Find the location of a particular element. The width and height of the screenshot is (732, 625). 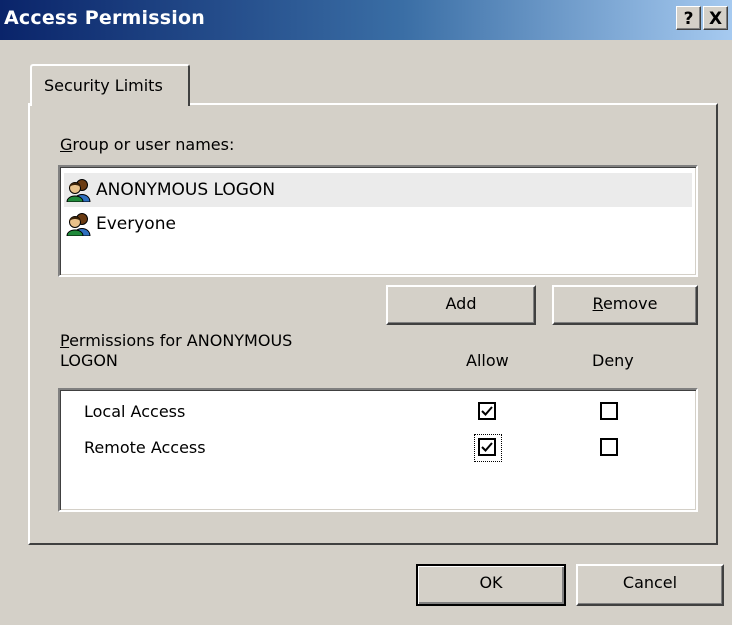

remove-button: Remove is located at coordinates (625, 305).